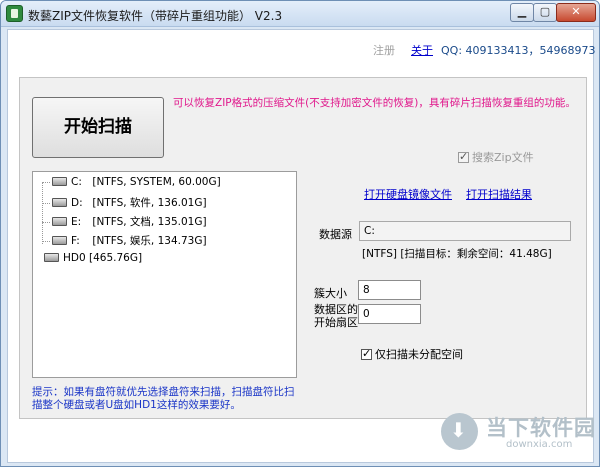 This screenshot has height=467, width=600. What do you see at coordinates (149, 203) in the screenshot?
I see `drive-info: [NTFS, 软件, 136.01G]` at bounding box center [149, 203].